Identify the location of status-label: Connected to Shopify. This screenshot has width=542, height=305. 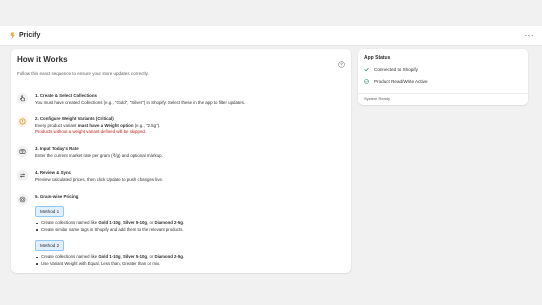
(396, 69).